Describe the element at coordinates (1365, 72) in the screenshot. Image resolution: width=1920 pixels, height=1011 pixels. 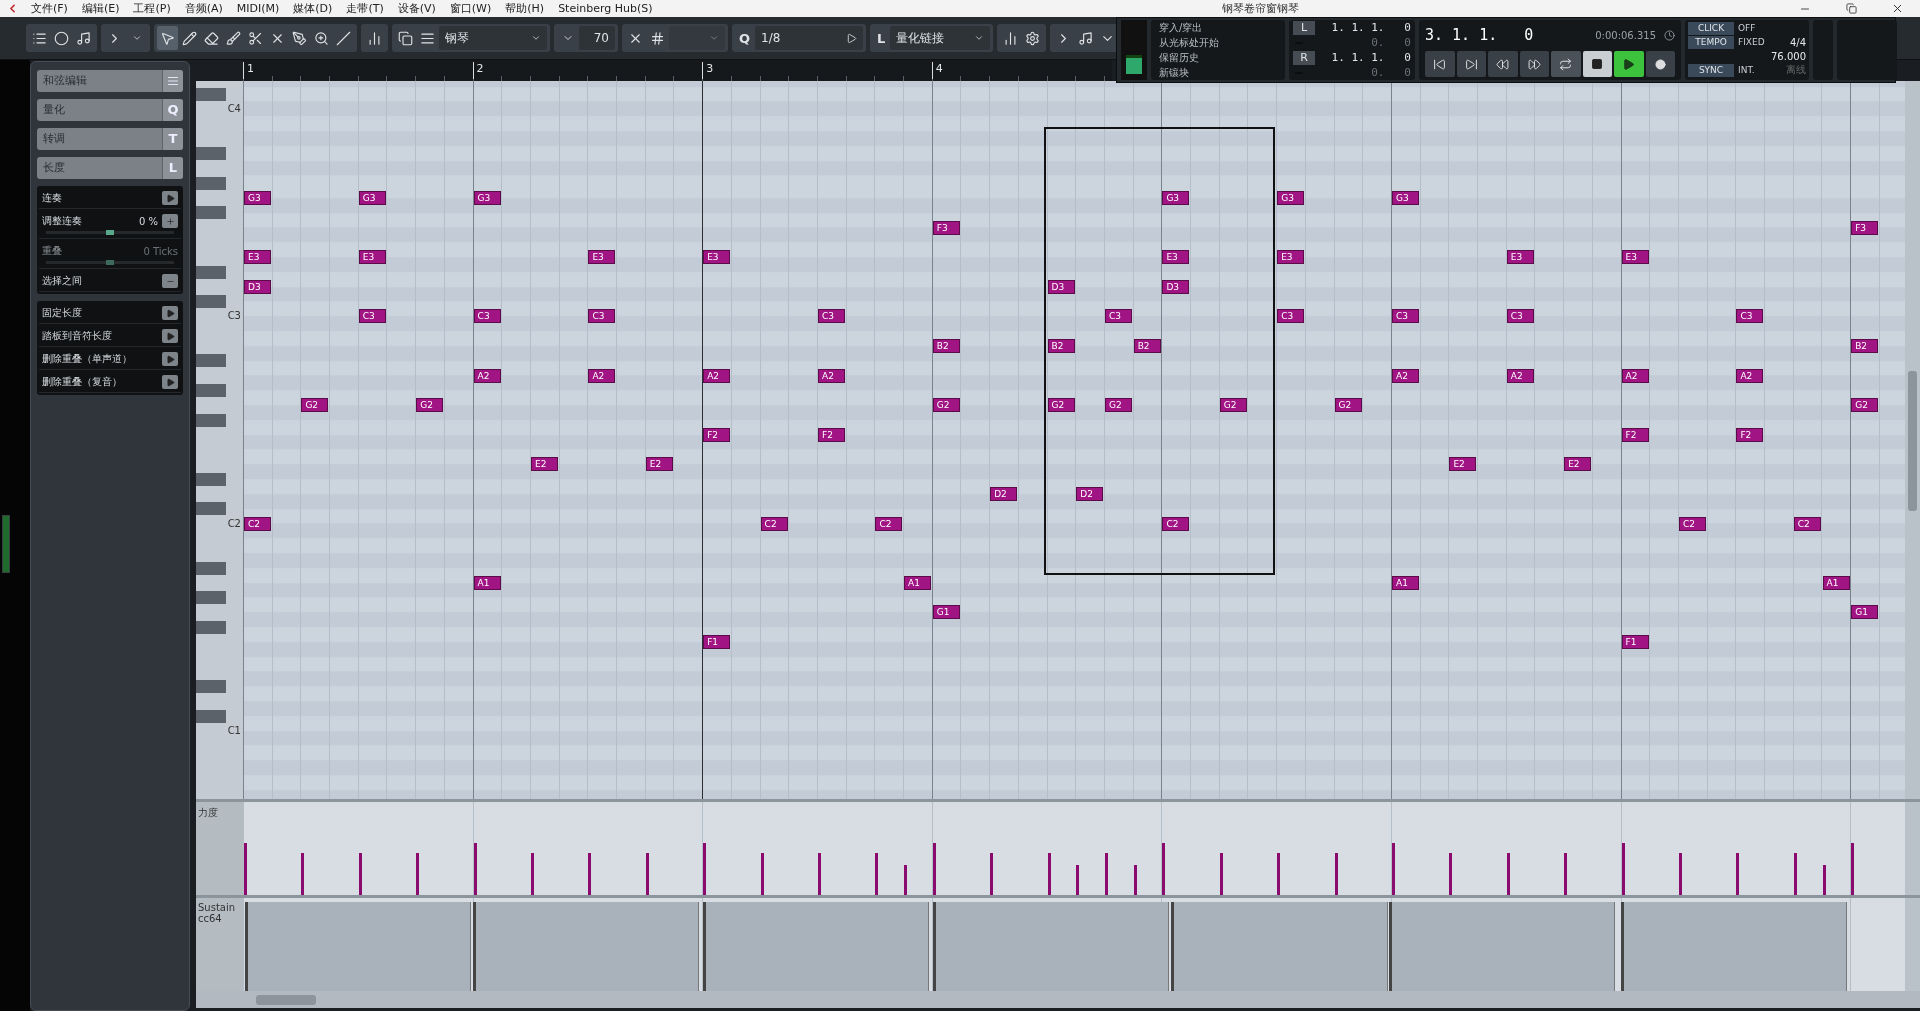
I see `right-locator-offset: 0. 0` at that location.